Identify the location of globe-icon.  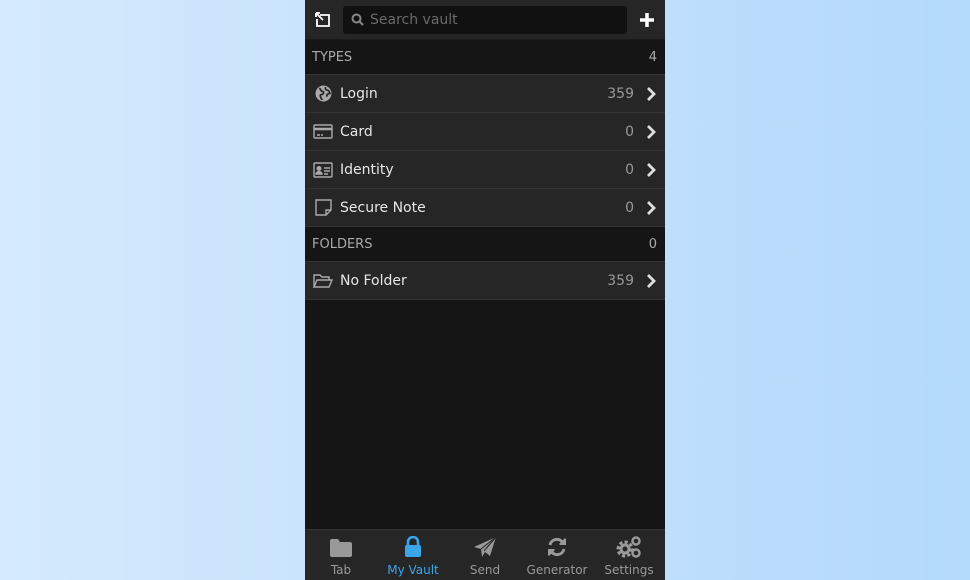
(323, 94).